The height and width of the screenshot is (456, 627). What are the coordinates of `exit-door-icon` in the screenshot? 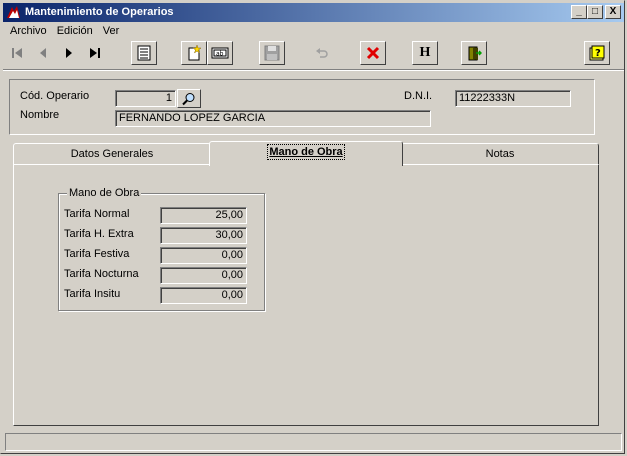 It's located at (475, 53).